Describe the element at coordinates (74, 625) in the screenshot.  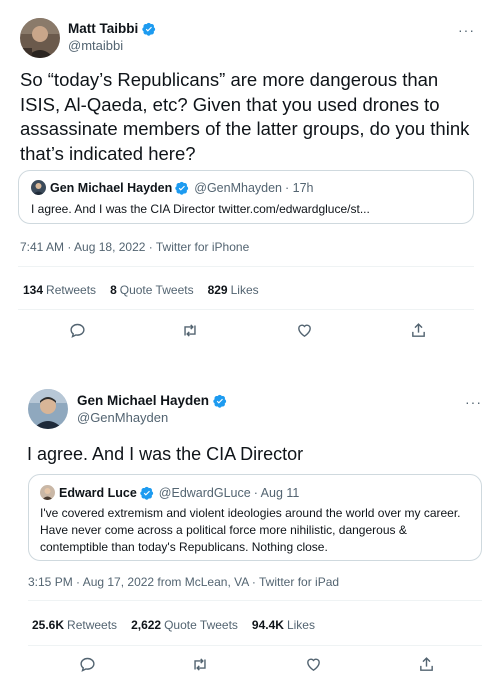
I see `retweets-stat: 25.6K Retweets` at that location.